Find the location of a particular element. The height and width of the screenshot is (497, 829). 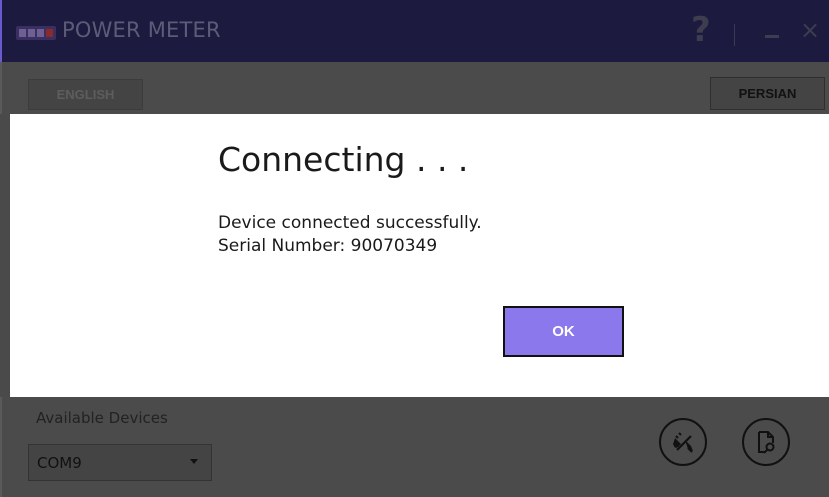

chevron-down-icon is located at coordinates (194, 461).